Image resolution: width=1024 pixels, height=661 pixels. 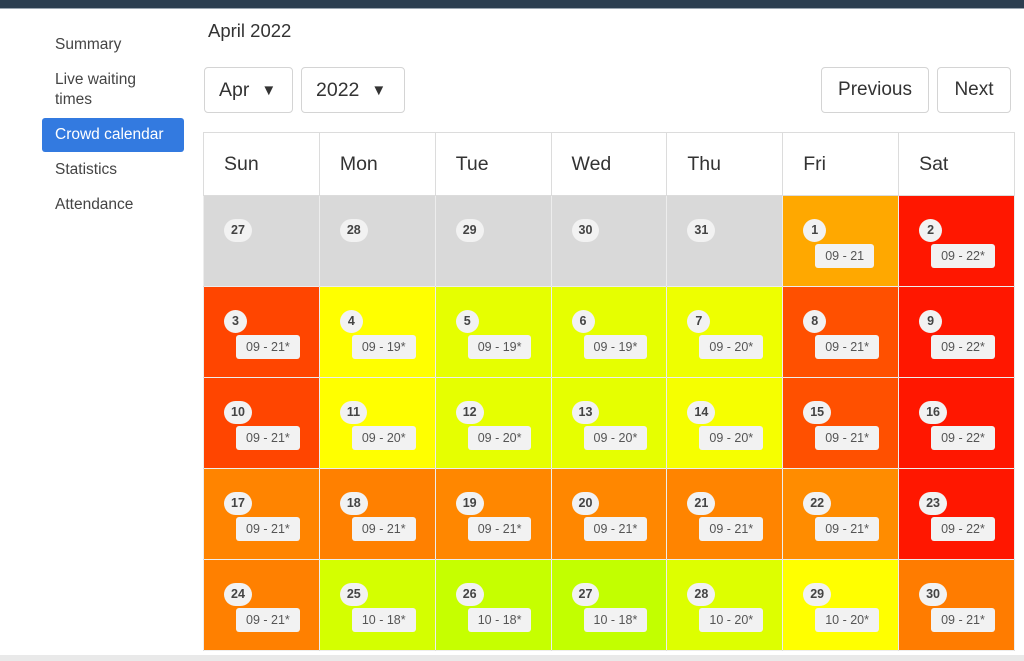 I want to click on calendar-day-cell: 16 09 - 22*, so click(x=956, y=423).